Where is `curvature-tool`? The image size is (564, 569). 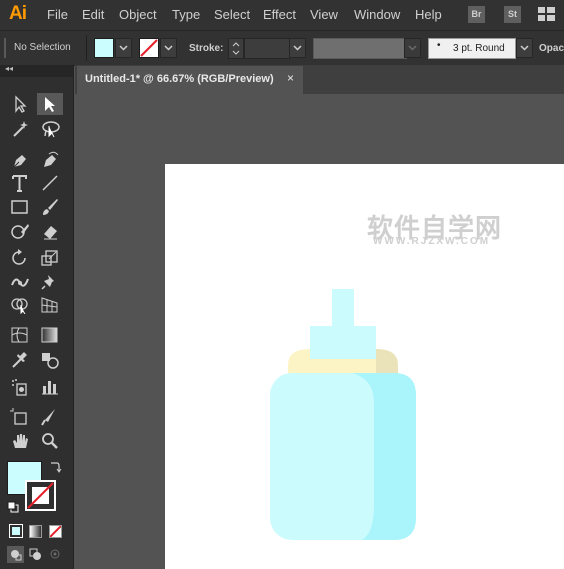
curvature-tool is located at coordinates (50, 160).